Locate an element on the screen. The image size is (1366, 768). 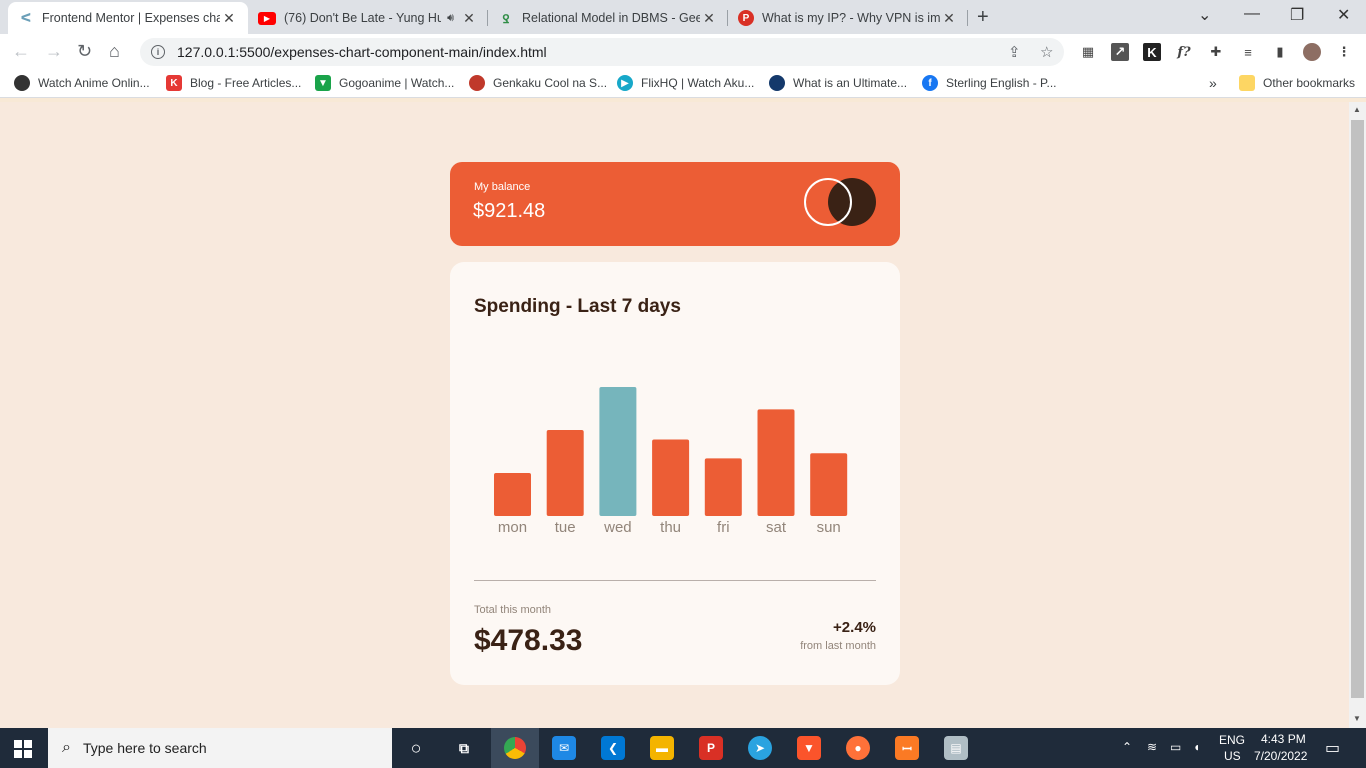
menu-icon: ⋮ is located at coordinates (1344, 52).